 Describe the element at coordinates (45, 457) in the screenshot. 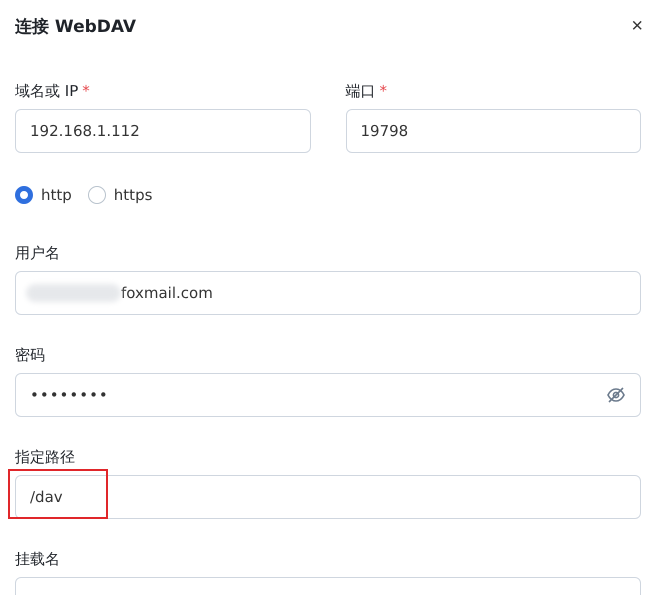

I see `field-label: 指定路径` at that location.